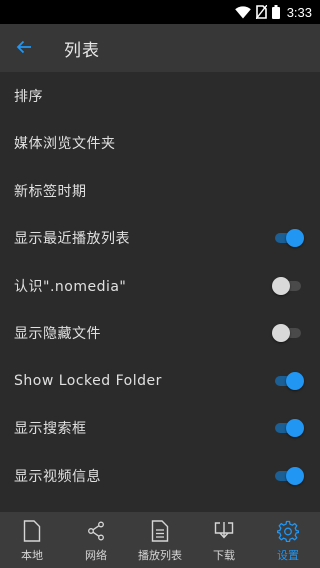  Describe the element at coordinates (72, 239) in the screenshot. I see `setting-label: 显示最近播放列表` at that location.